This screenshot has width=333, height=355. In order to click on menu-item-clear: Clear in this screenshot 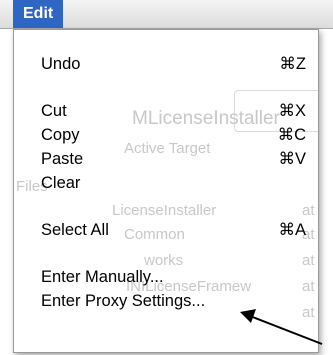, I will do `click(166, 183)`.